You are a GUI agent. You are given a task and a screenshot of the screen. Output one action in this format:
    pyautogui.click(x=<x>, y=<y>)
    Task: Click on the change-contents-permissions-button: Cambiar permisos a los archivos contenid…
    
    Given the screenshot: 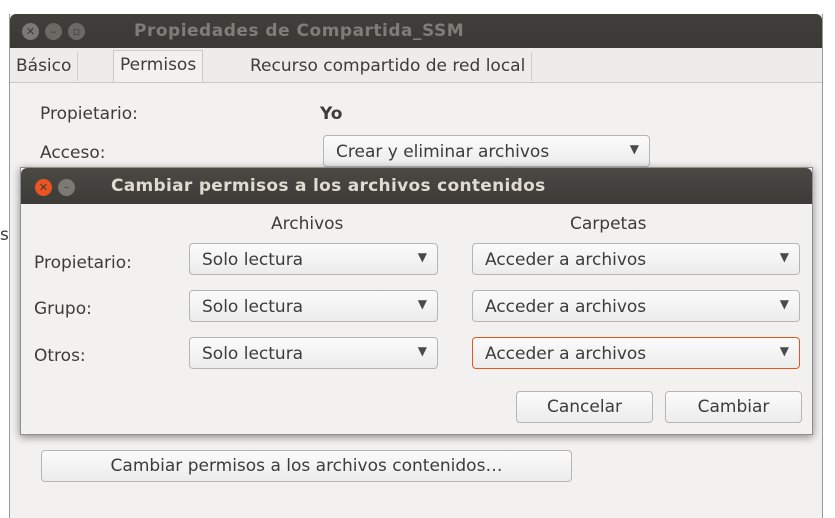 What is the action you would take?
    pyautogui.click(x=306, y=466)
    